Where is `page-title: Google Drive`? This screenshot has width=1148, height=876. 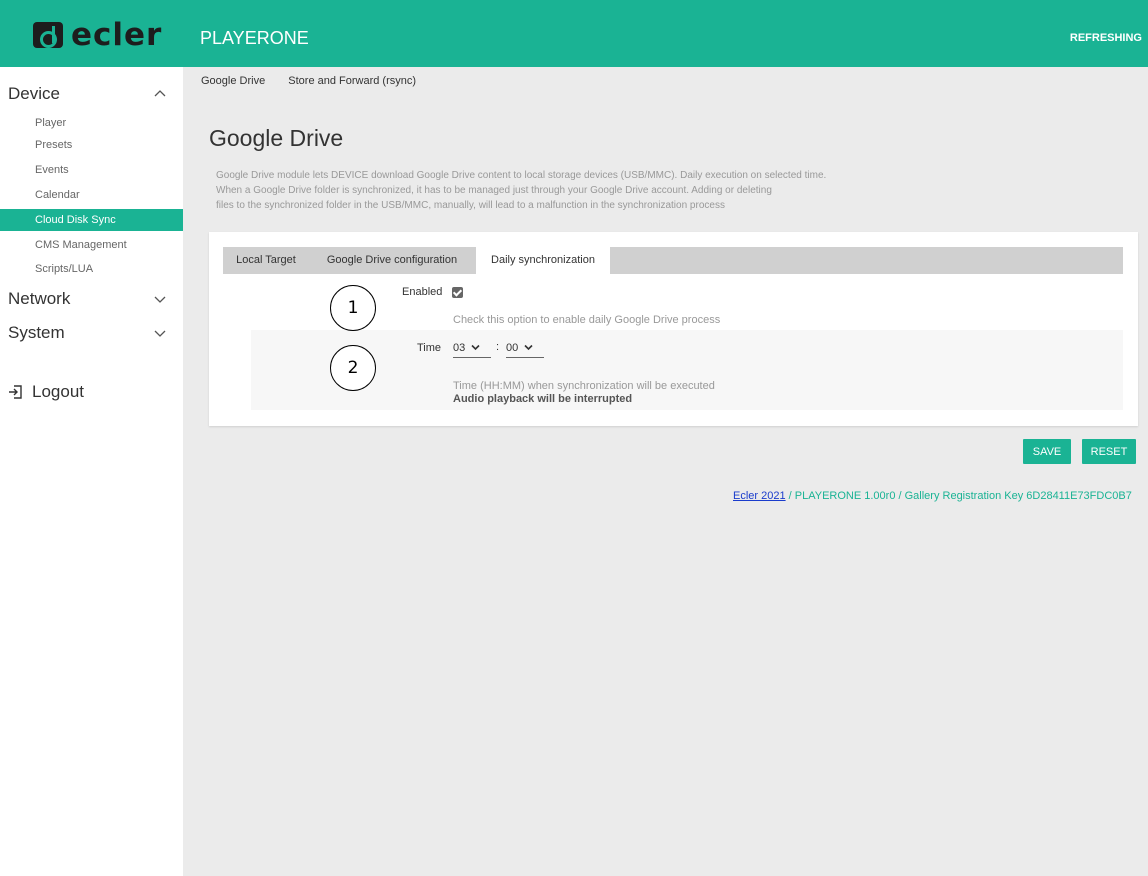 page-title: Google Drive is located at coordinates (276, 138).